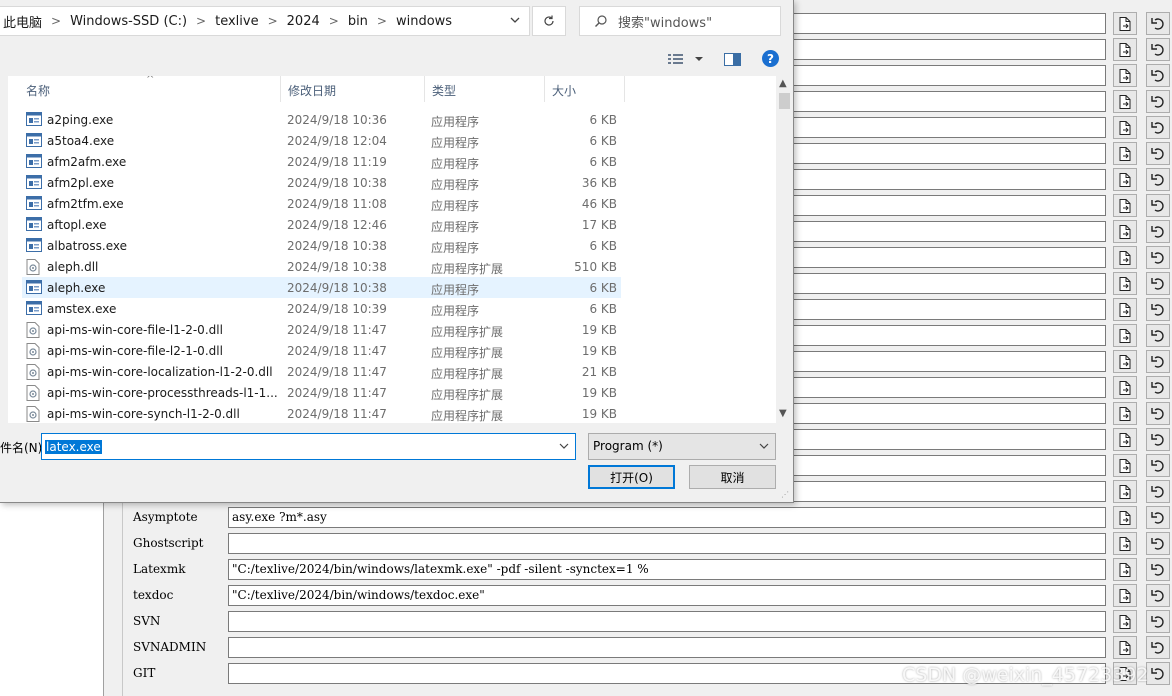 The height and width of the screenshot is (696, 1172). What do you see at coordinates (667, 517) in the screenshot?
I see `command-input: asy.exe ?m*.asy` at bounding box center [667, 517].